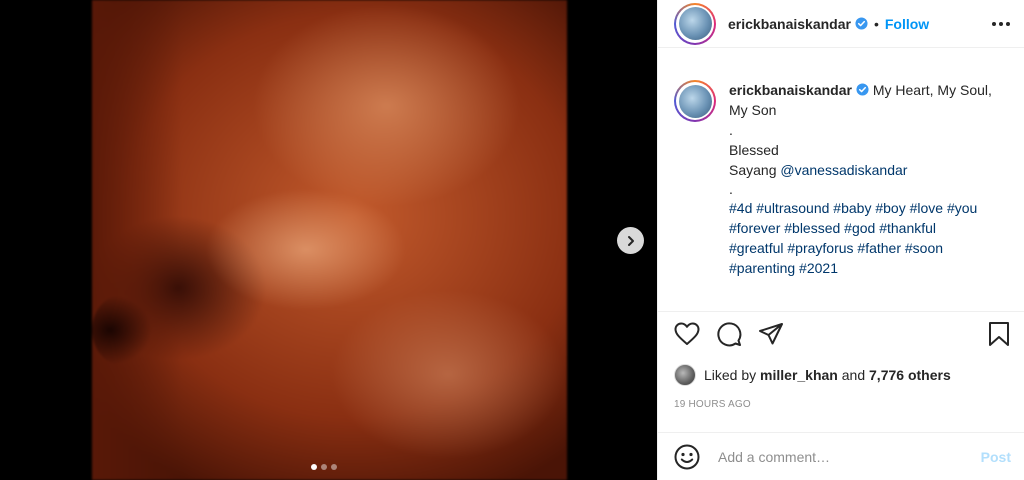 This screenshot has height=480, width=1024. What do you see at coordinates (870, 228) in the screenshot?
I see `hashtags-line: #forever #blessed #god #thankful` at bounding box center [870, 228].